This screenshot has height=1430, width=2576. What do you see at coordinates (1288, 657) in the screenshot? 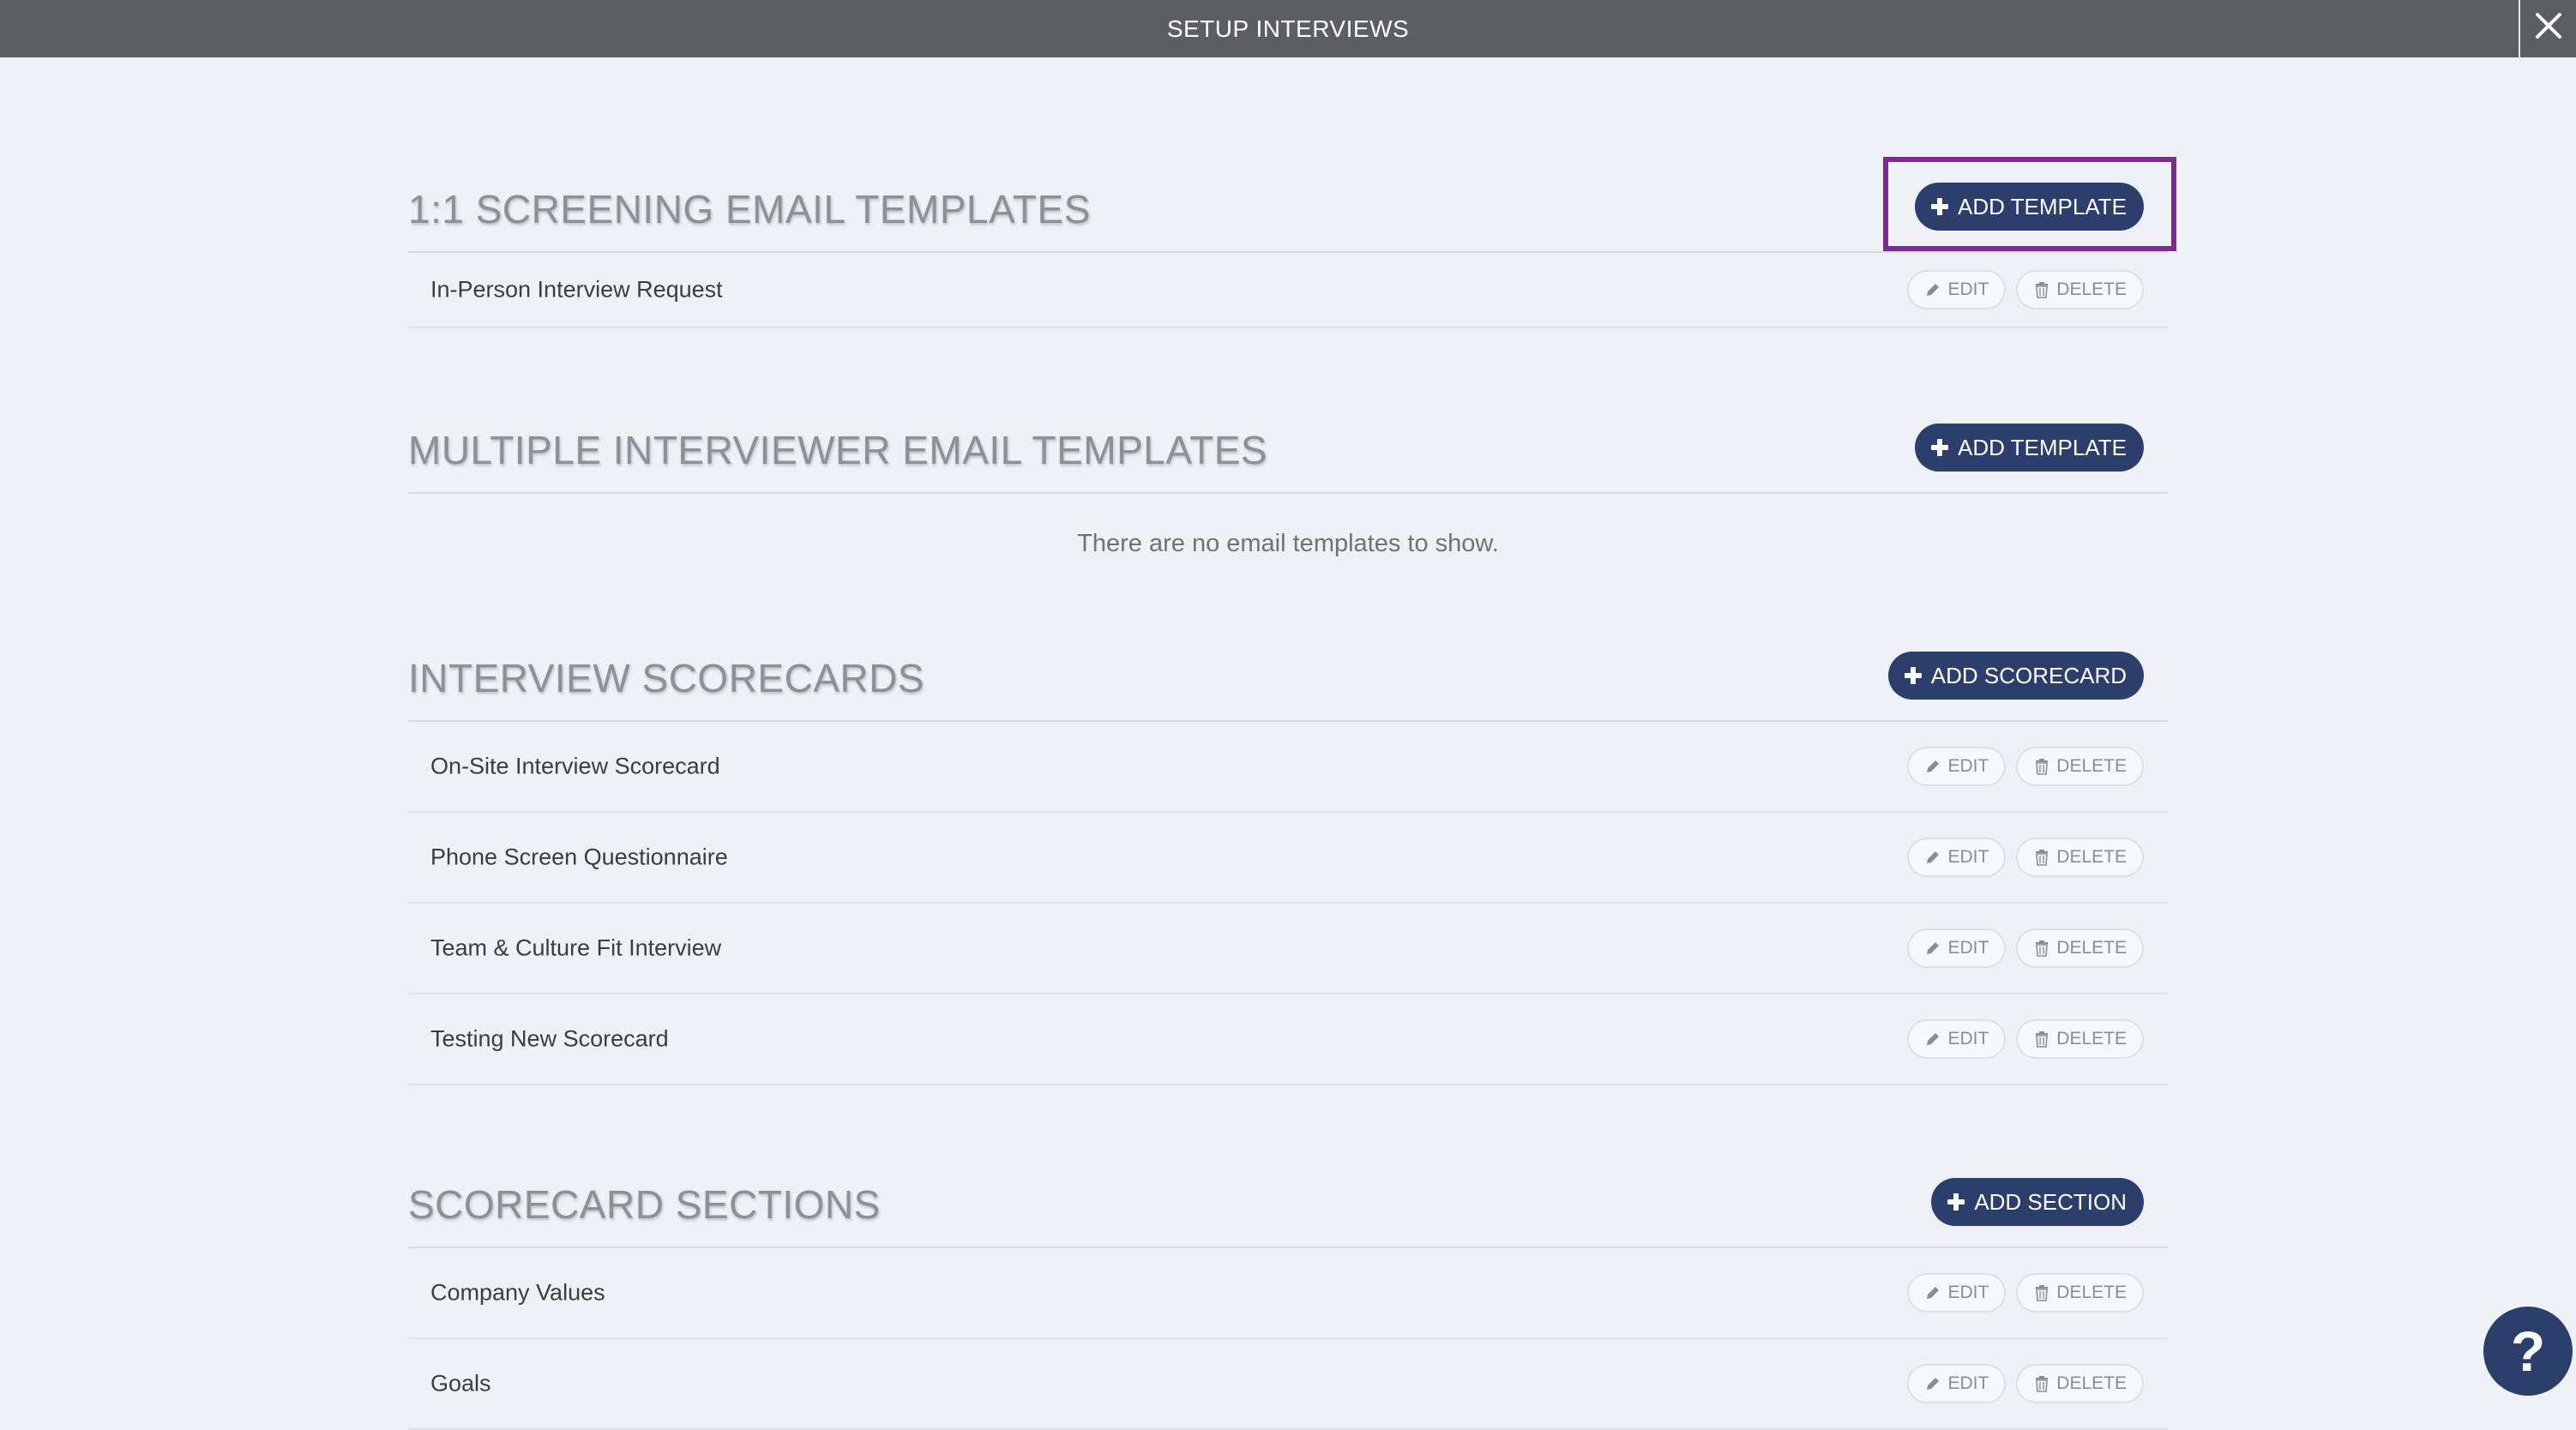
I see `section-header: INTERVIEW SCORECARDS ADD SCORECARD` at bounding box center [1288, 657].